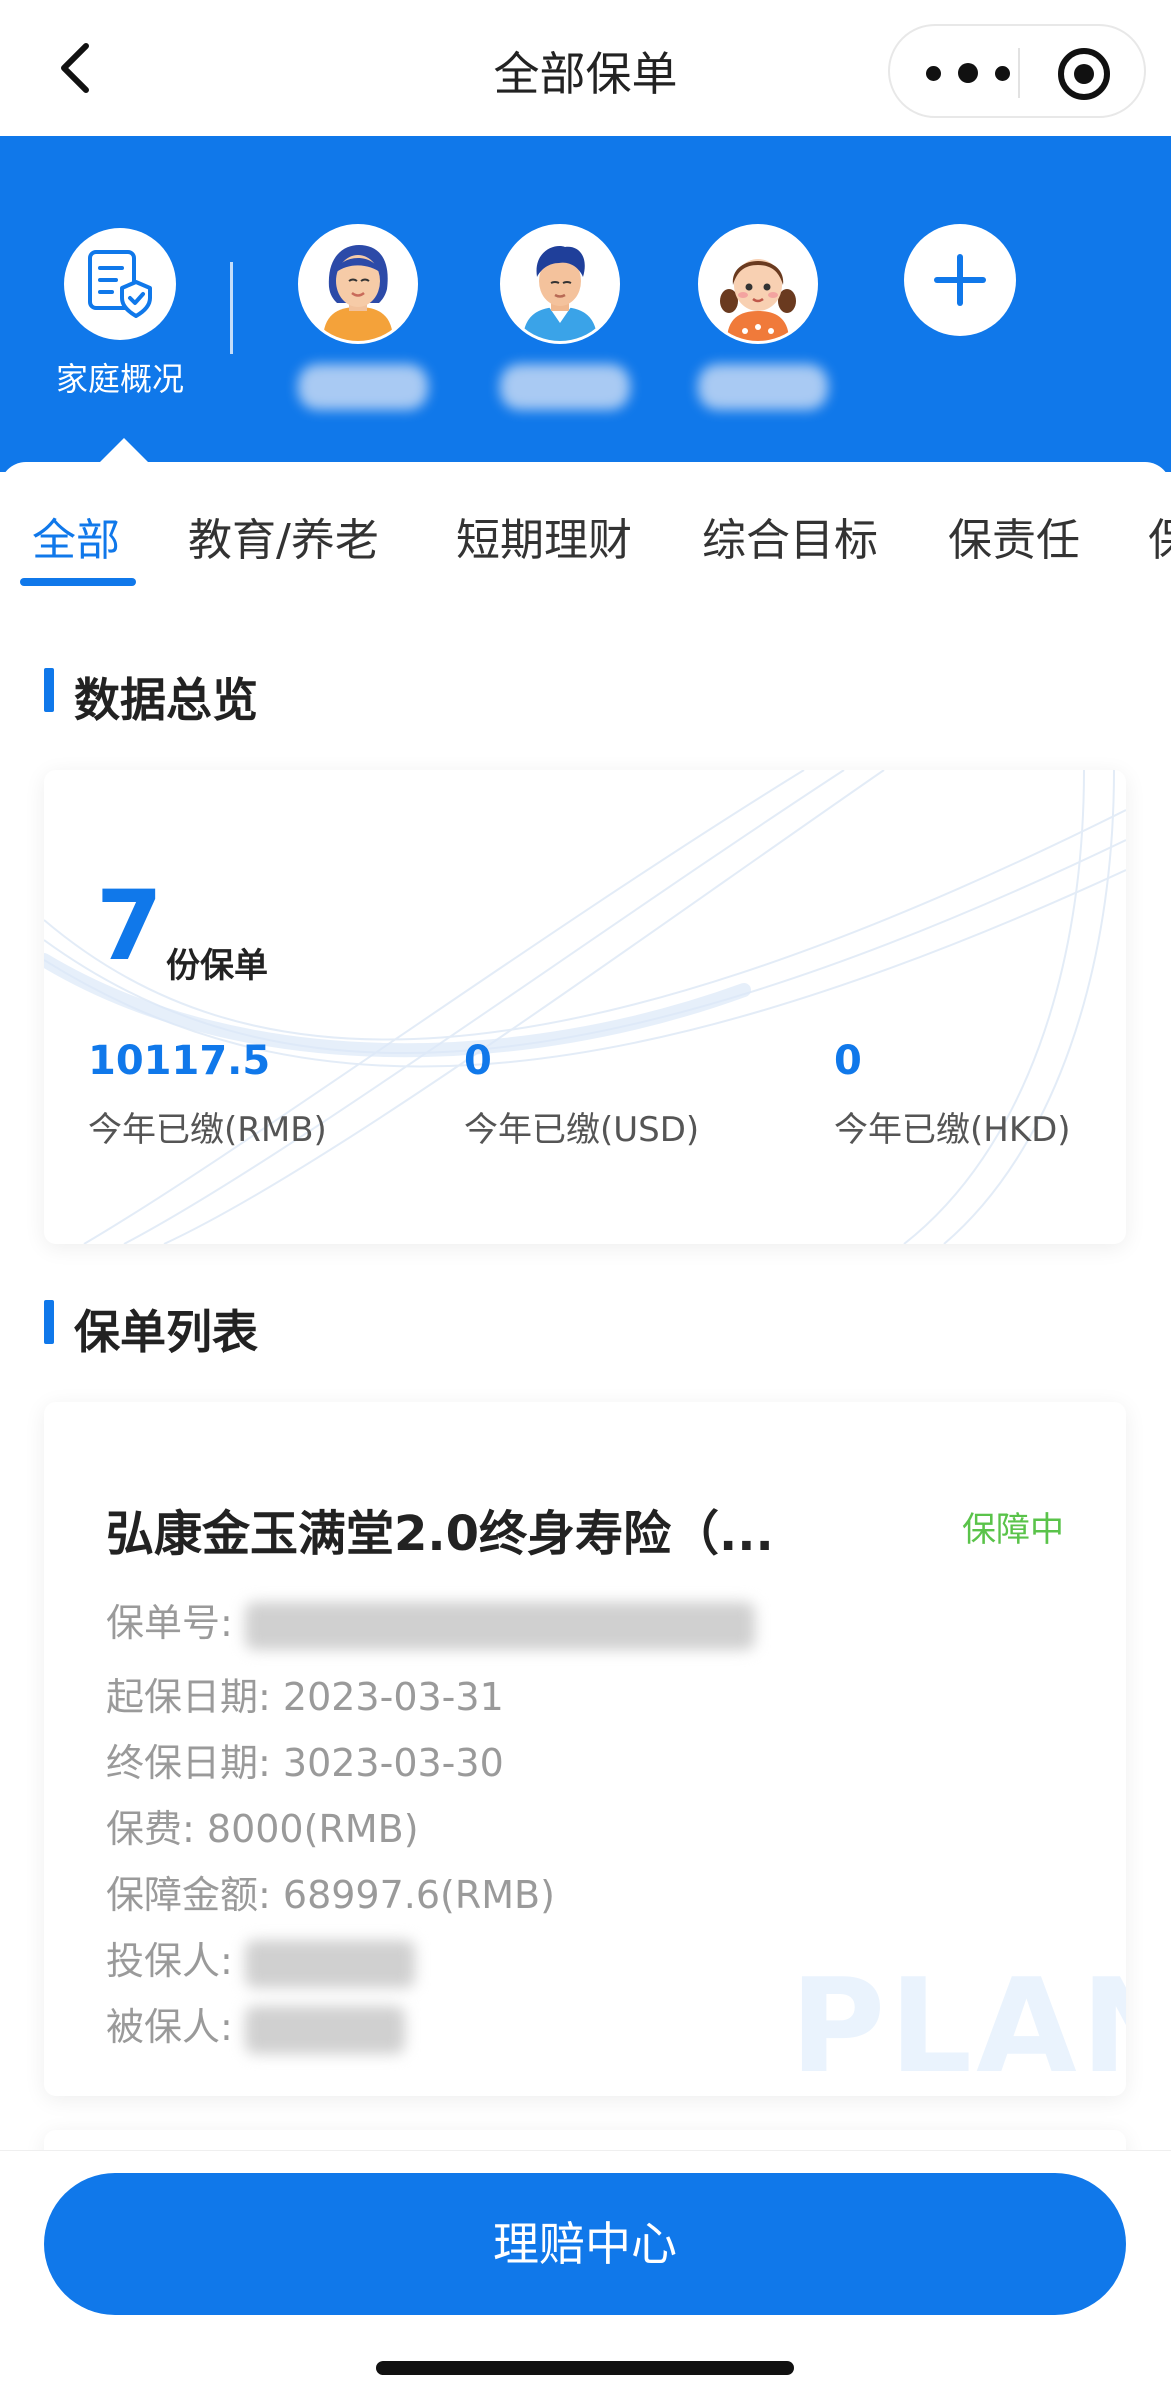 The image size is (1171, 2396). I want to click on premium-label: 保费:, so click(150, 1829).